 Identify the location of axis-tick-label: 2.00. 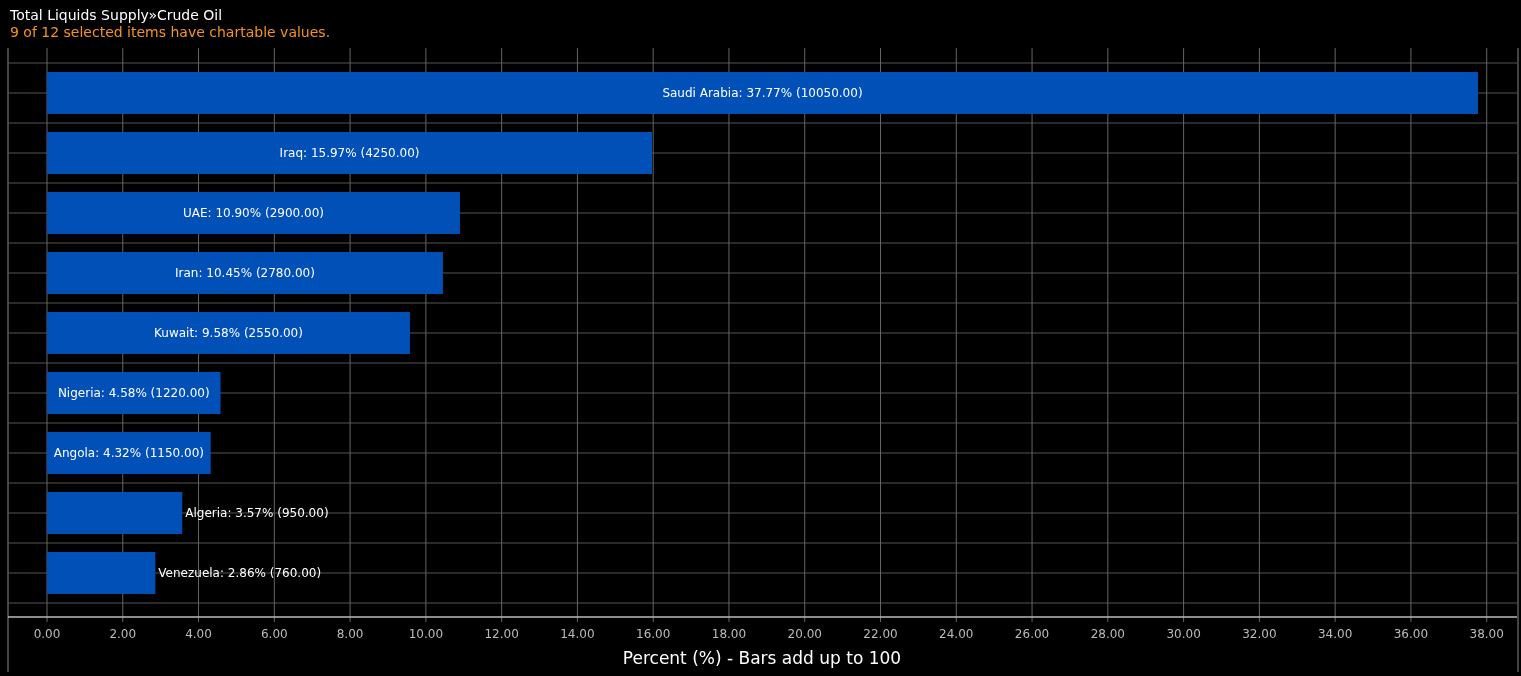
(123, 634).